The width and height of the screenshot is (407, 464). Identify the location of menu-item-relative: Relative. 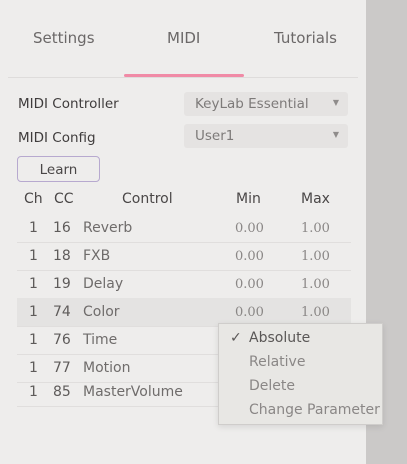
(300, 362).